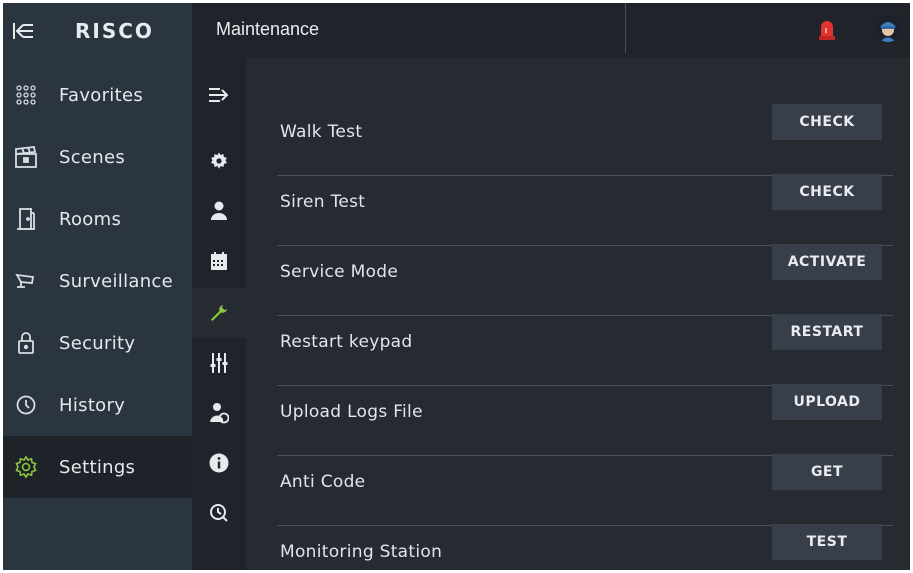  Describe the element at coordinates (346, 342) in the screenshot. I see `row-label: Restart keypad` at that location.